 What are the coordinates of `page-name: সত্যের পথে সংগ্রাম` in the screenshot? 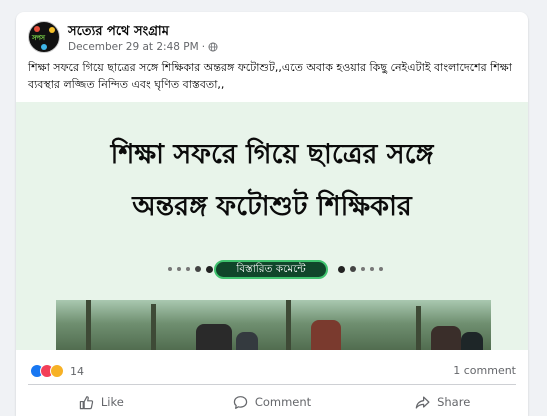 It's located at (118, 32).